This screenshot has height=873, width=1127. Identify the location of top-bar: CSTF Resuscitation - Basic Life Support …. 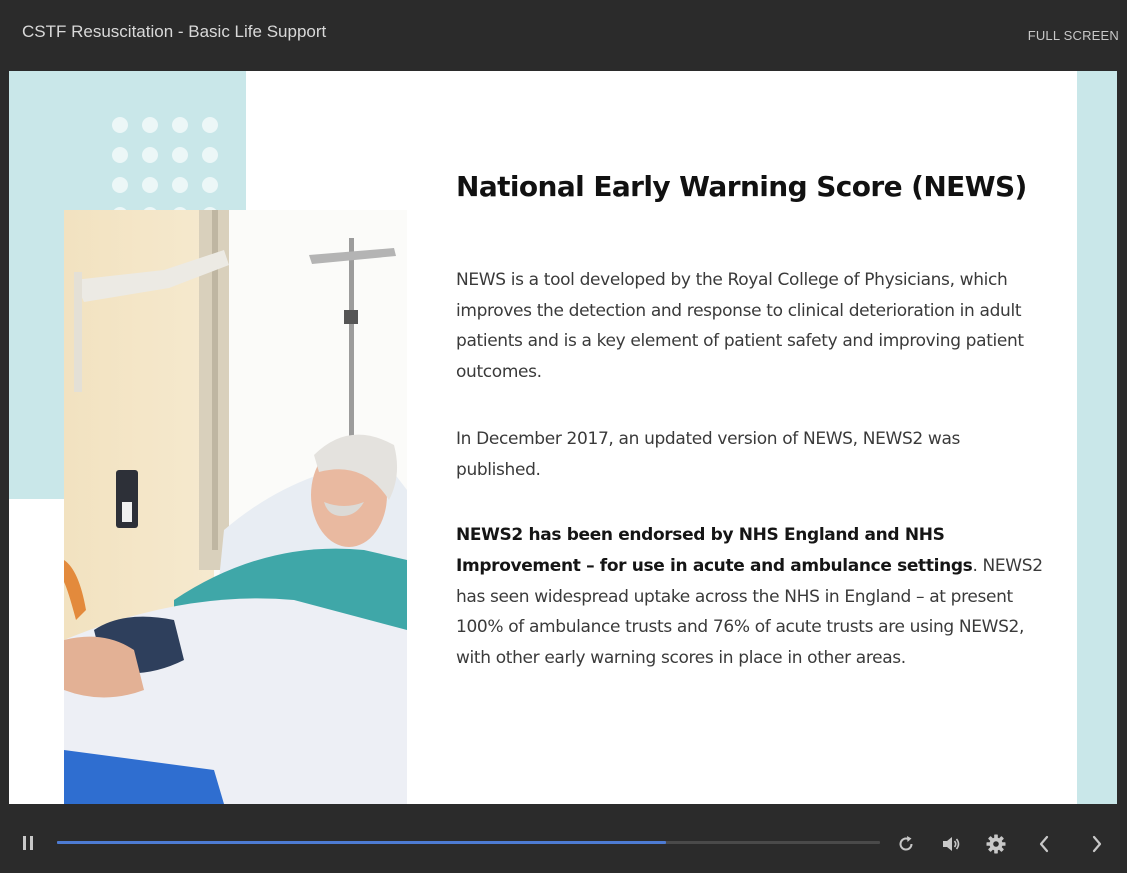
(563, 35).